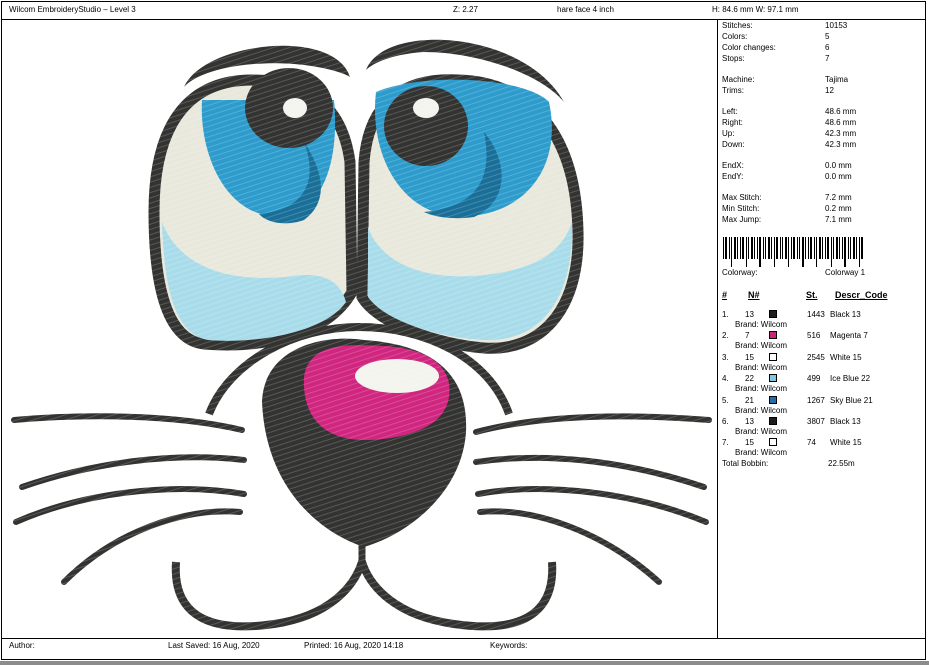  I want to click on stat-label: Right:, so click(732, 122).